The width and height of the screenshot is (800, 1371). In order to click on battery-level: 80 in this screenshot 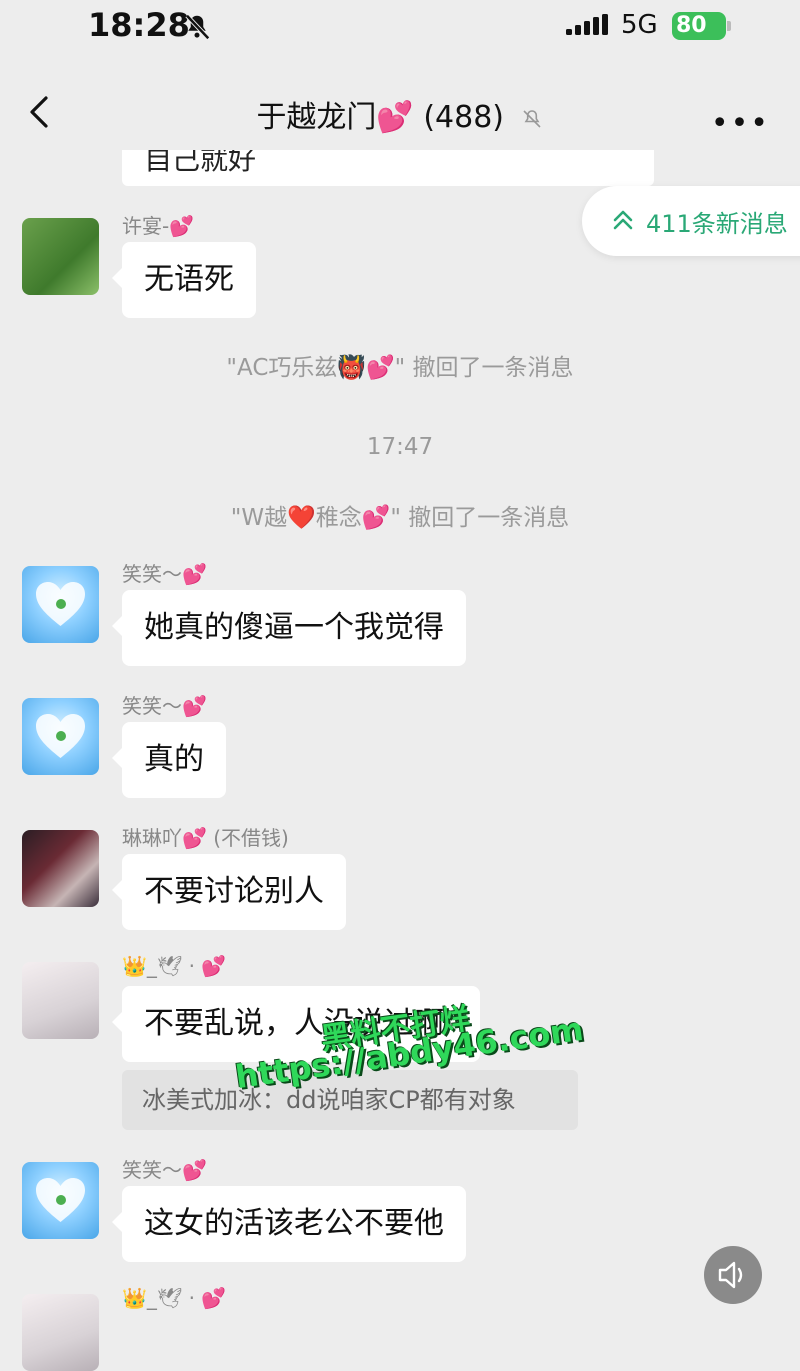, I will do `click(691, 25)`.